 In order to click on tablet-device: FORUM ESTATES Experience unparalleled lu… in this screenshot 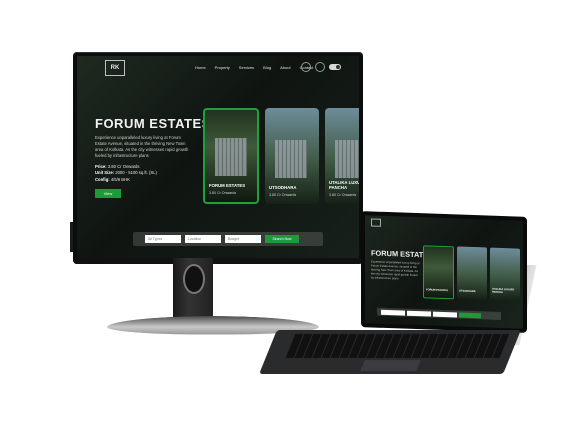, I will do `click(444, 272)`.